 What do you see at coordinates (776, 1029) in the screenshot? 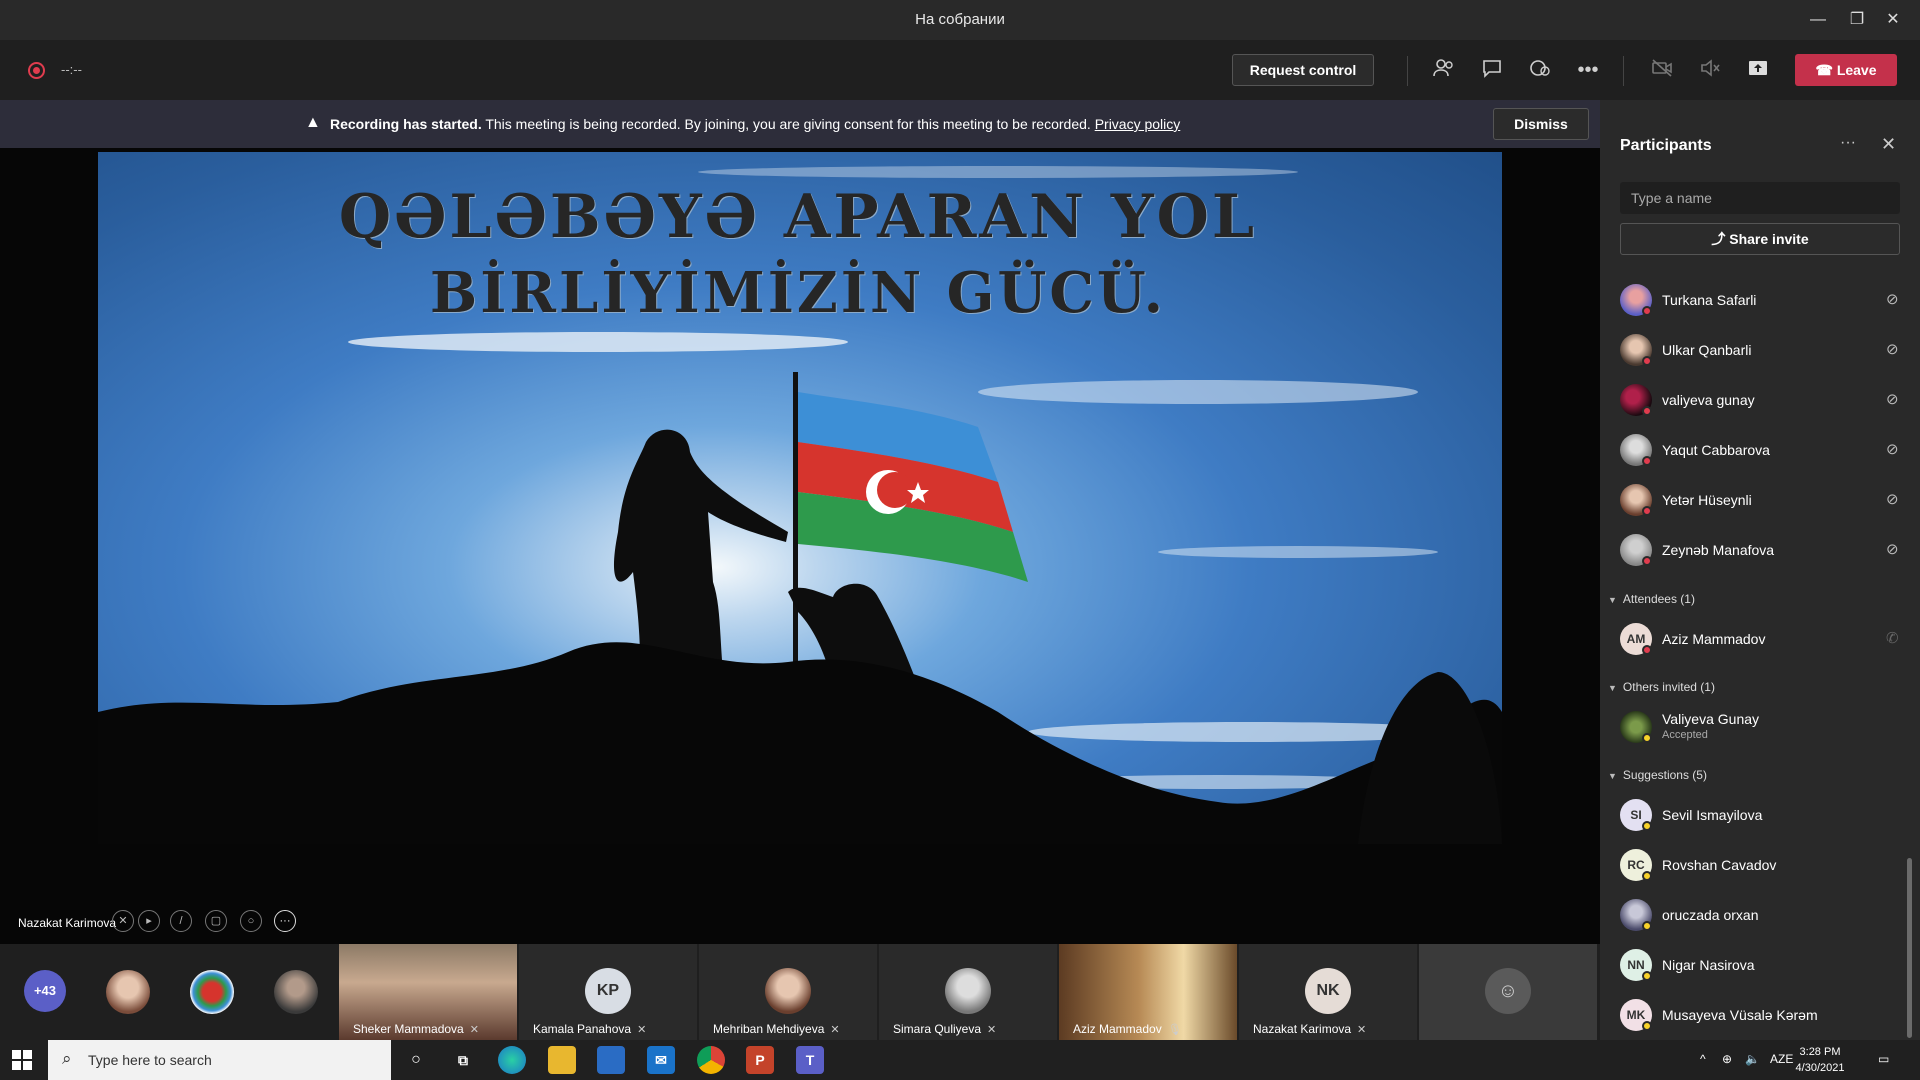
I see `tile-name: Mehriban Mehdiyeva ✕` at bounding box center [776, 1029].